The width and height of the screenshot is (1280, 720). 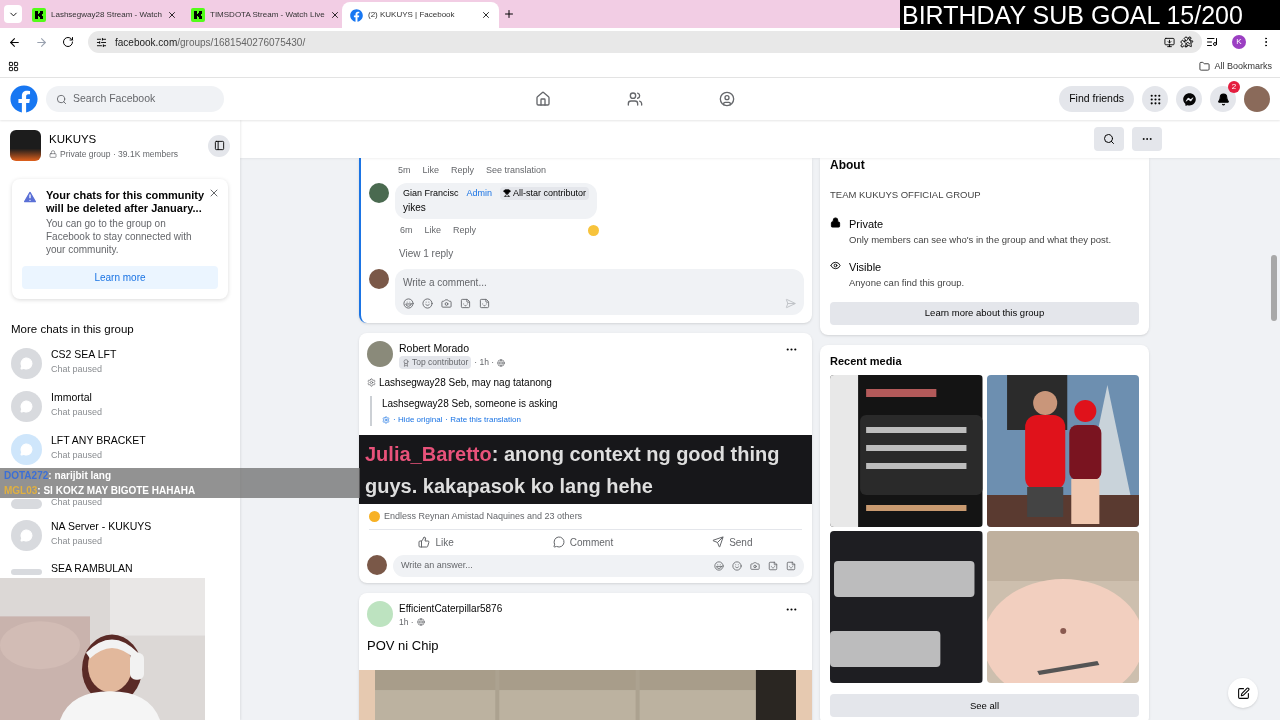 What do you see at coordinates (479, 193) in the screenshot?
I see `role-label: Admin` at bounding box center [479, 193].